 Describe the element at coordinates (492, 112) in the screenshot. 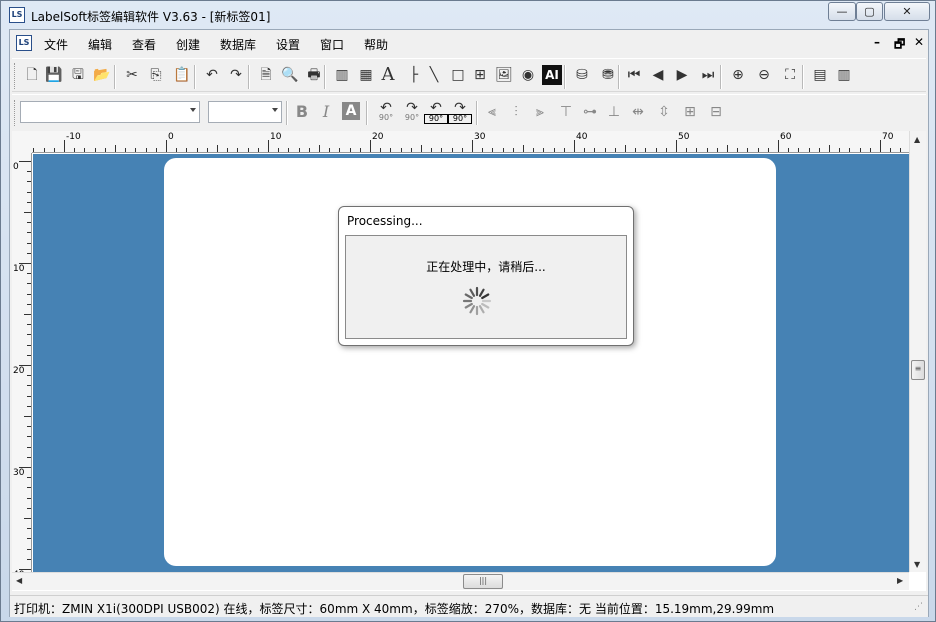

I see `align-left-icon: ⫷` at that location.